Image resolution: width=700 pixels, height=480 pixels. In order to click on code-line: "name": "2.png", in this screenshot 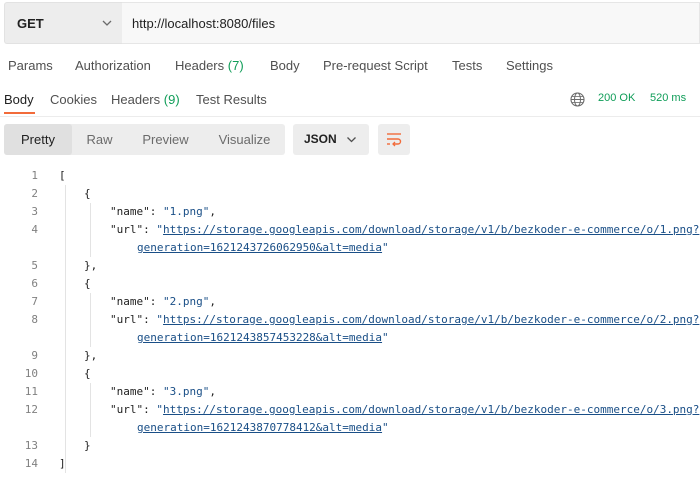, I will do `click(163, 301)`.